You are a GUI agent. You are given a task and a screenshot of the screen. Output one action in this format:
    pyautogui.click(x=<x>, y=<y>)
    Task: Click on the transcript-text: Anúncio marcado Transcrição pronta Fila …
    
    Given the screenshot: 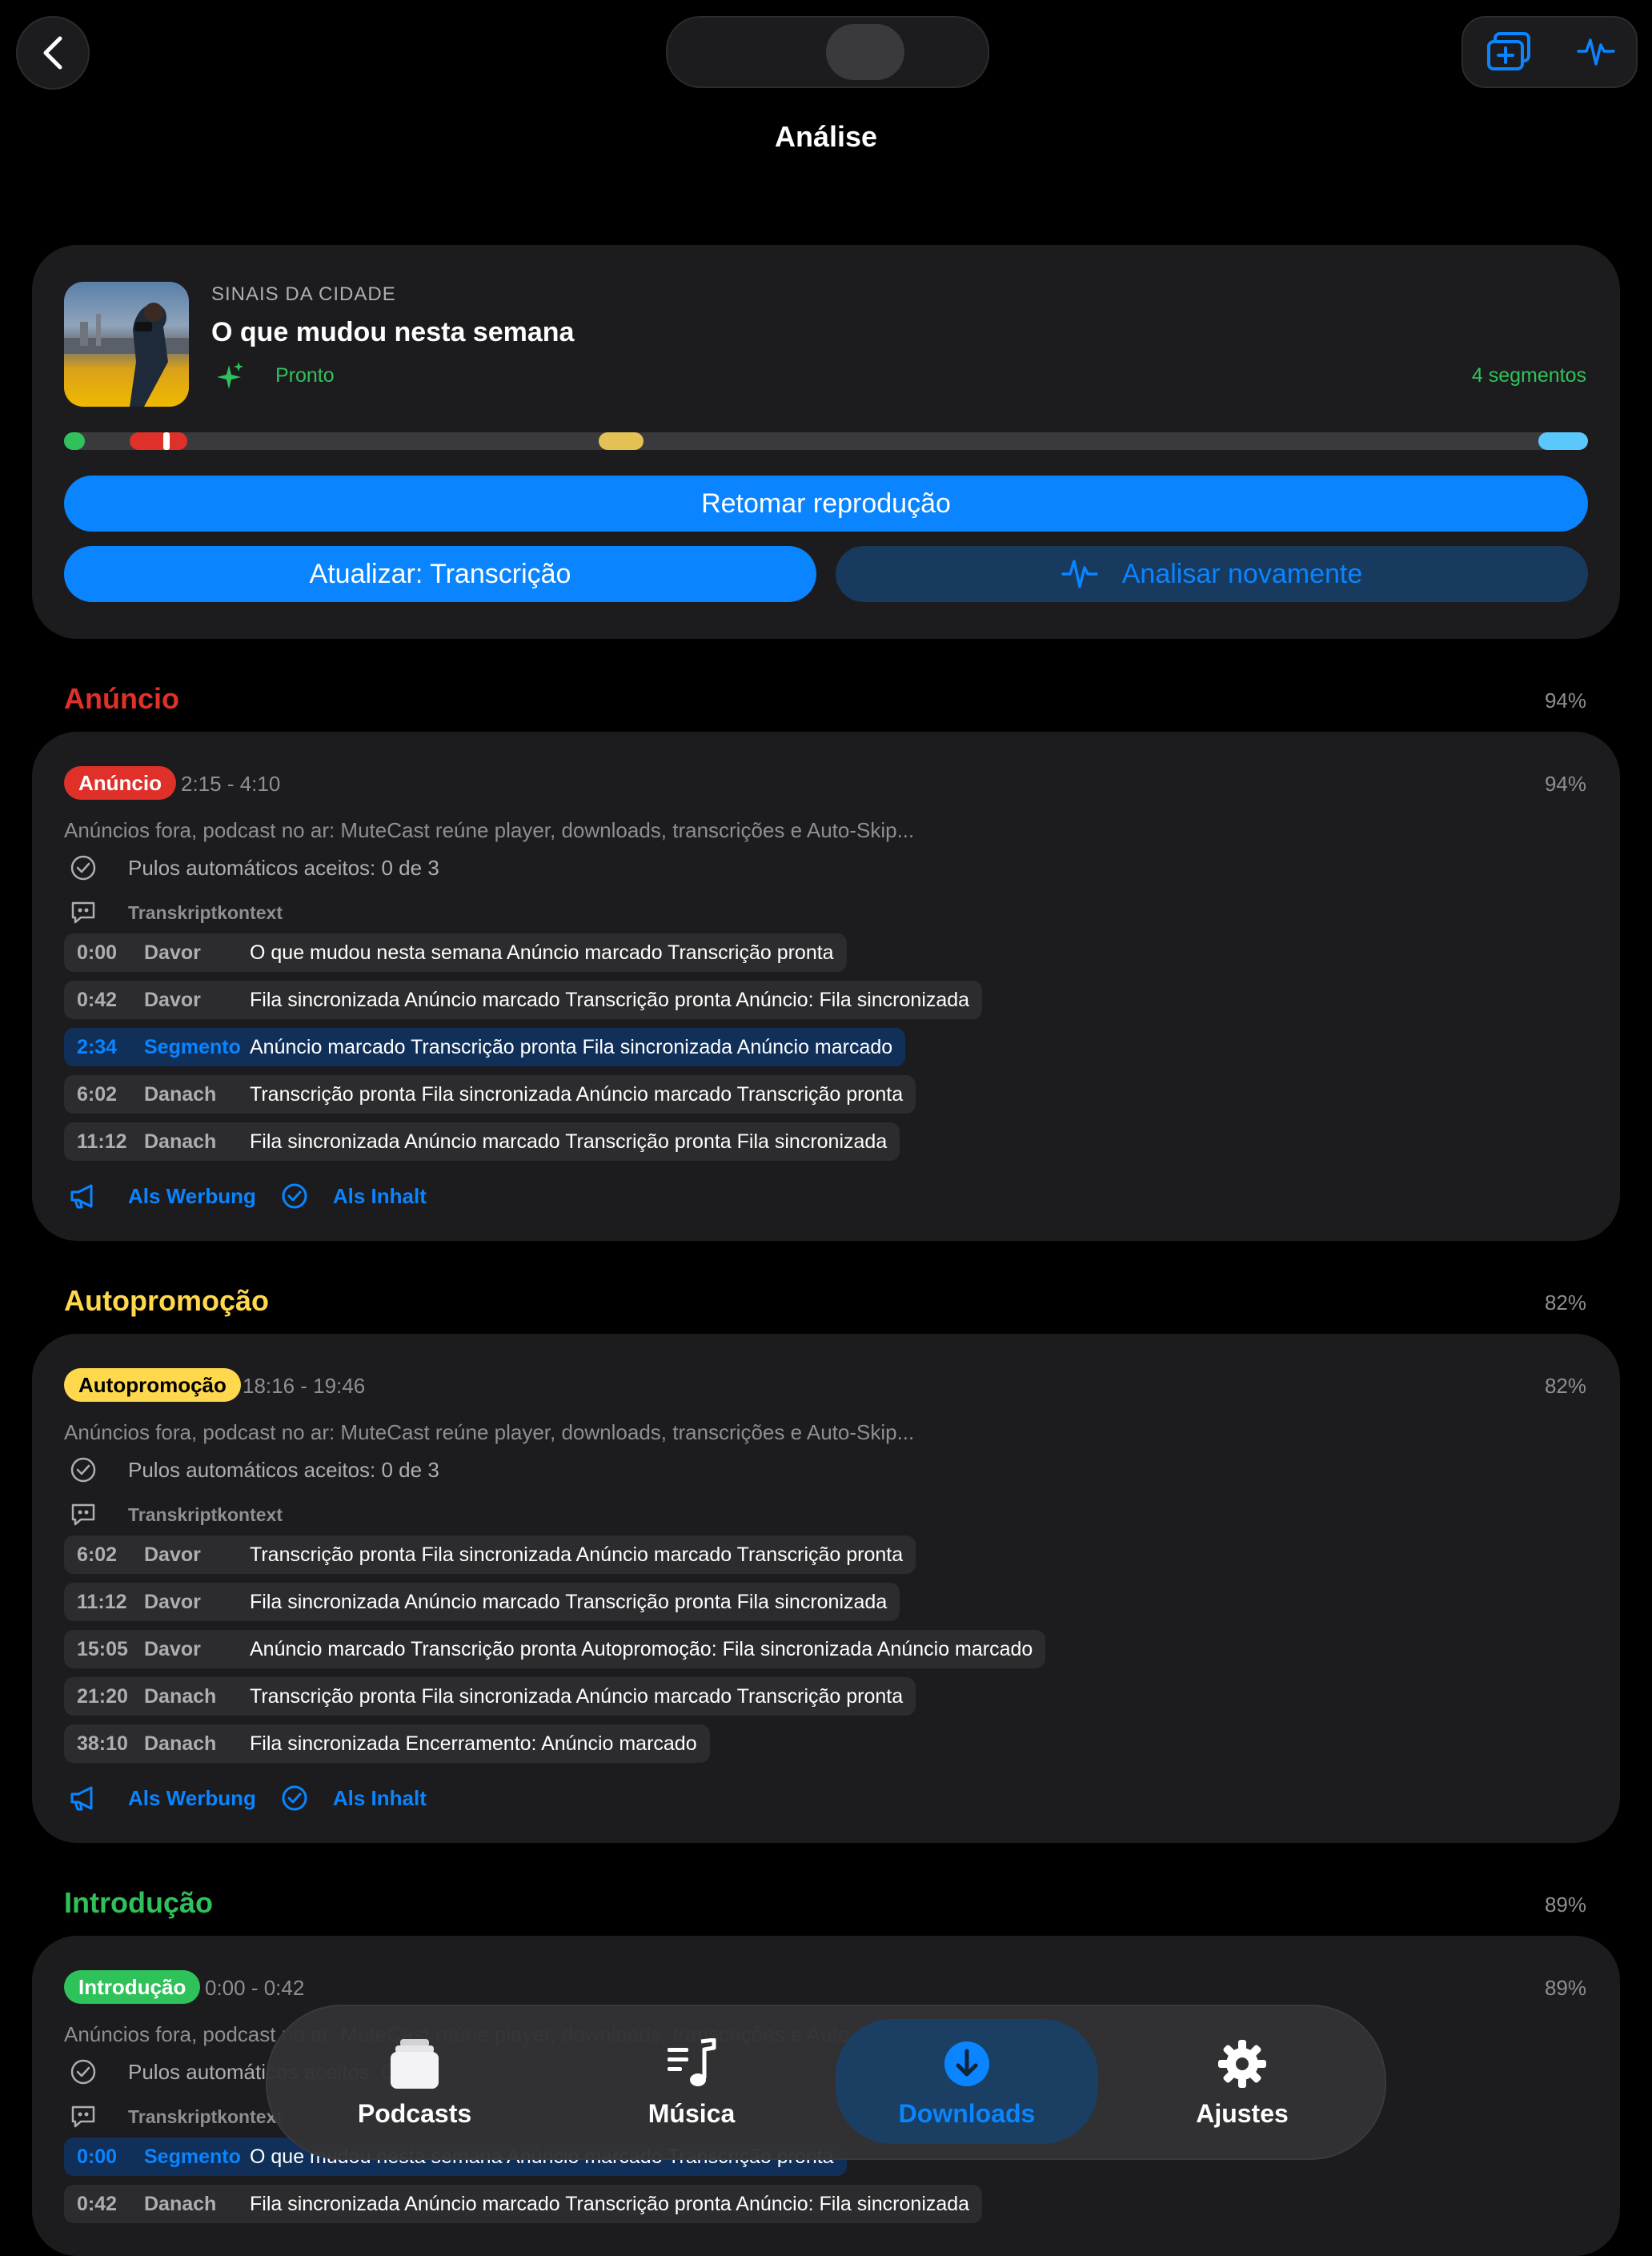 What is the action you would take?
    pyautogui.click(x=571, y=1046)
    